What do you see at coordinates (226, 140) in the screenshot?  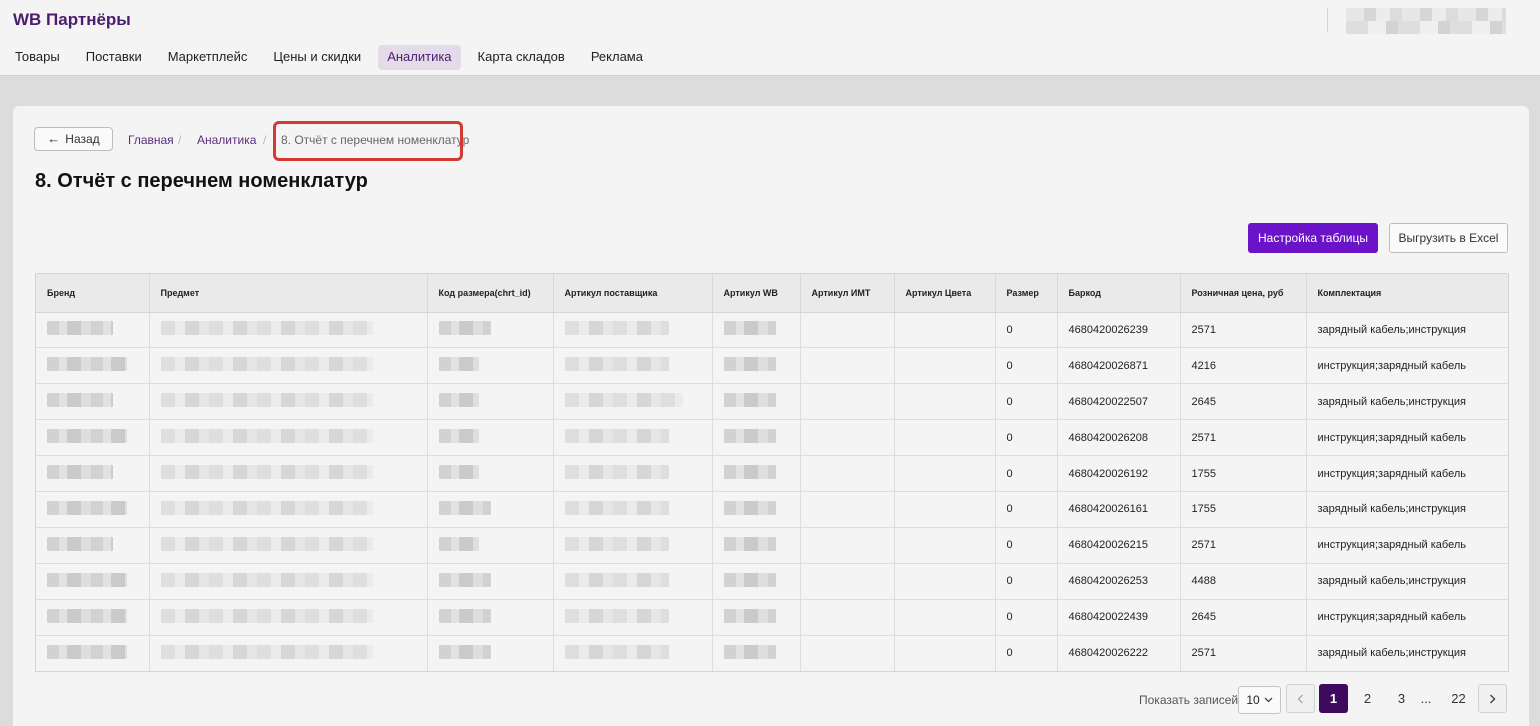 I see `breadcrumb-analytics: Аналитика` at bounding box center [226, 140].